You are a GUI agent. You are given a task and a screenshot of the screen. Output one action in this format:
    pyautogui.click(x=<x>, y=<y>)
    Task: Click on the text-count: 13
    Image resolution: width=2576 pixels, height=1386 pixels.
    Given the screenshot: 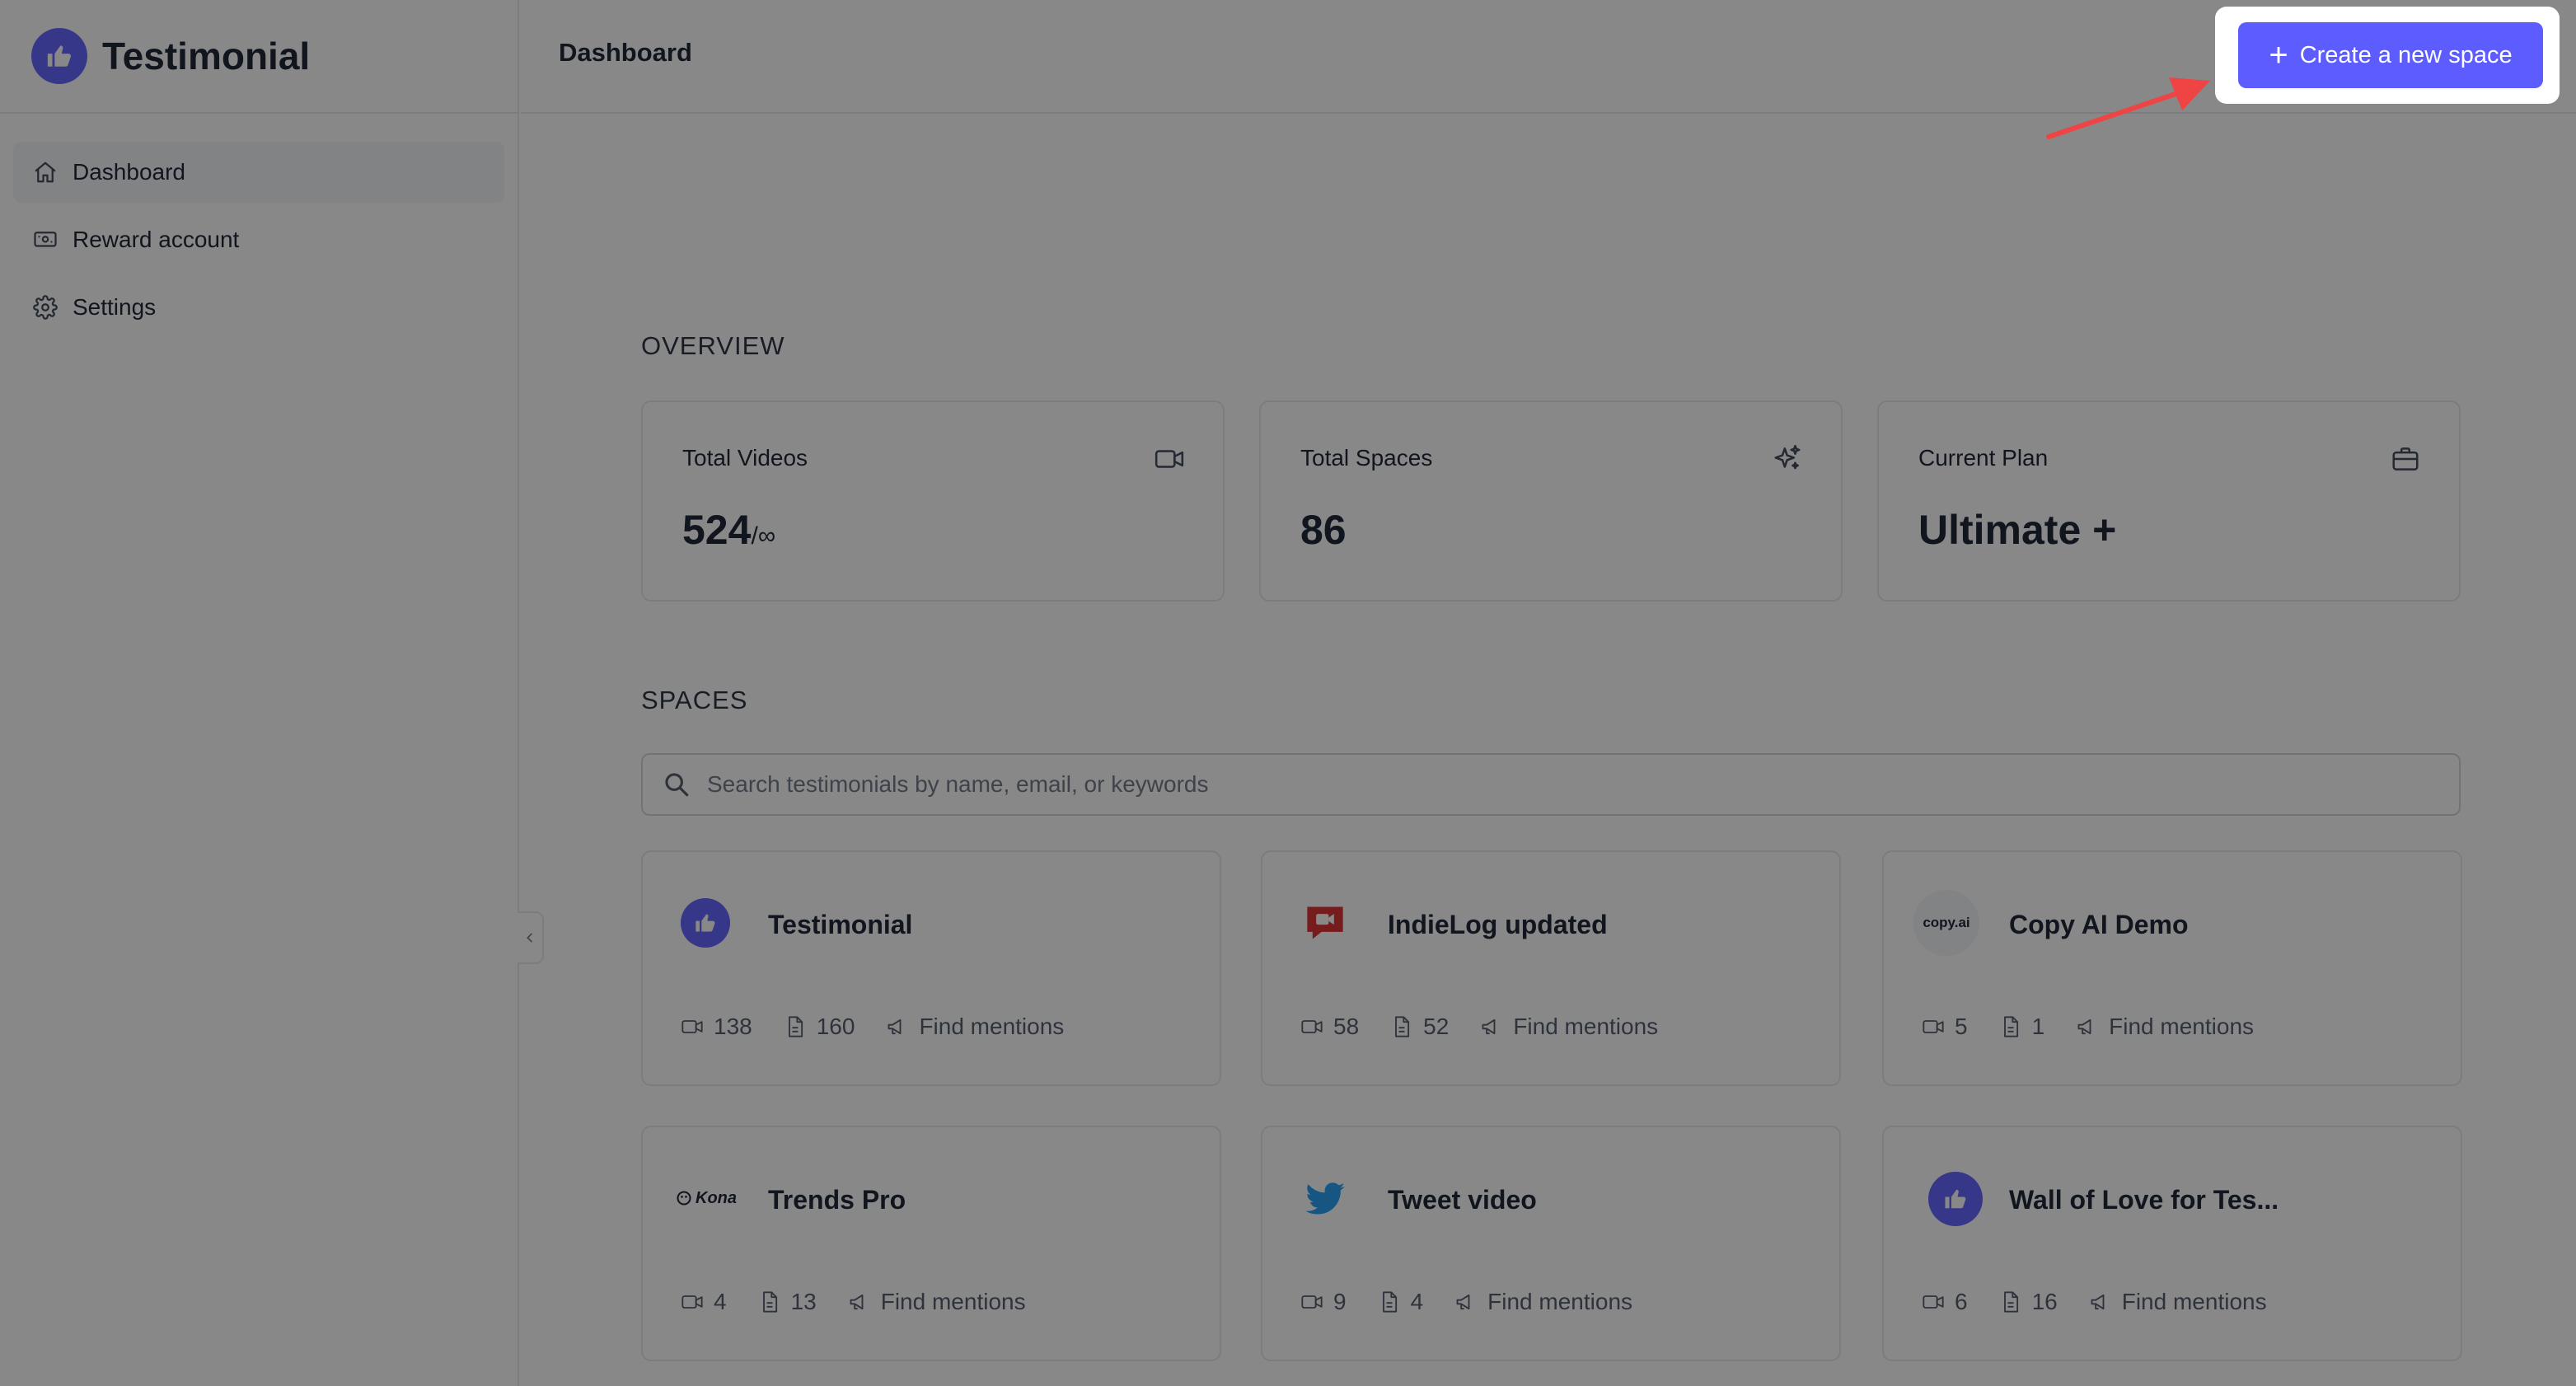 What is the action you would take?
    pyautogui.click(x=787, y=1302)
    